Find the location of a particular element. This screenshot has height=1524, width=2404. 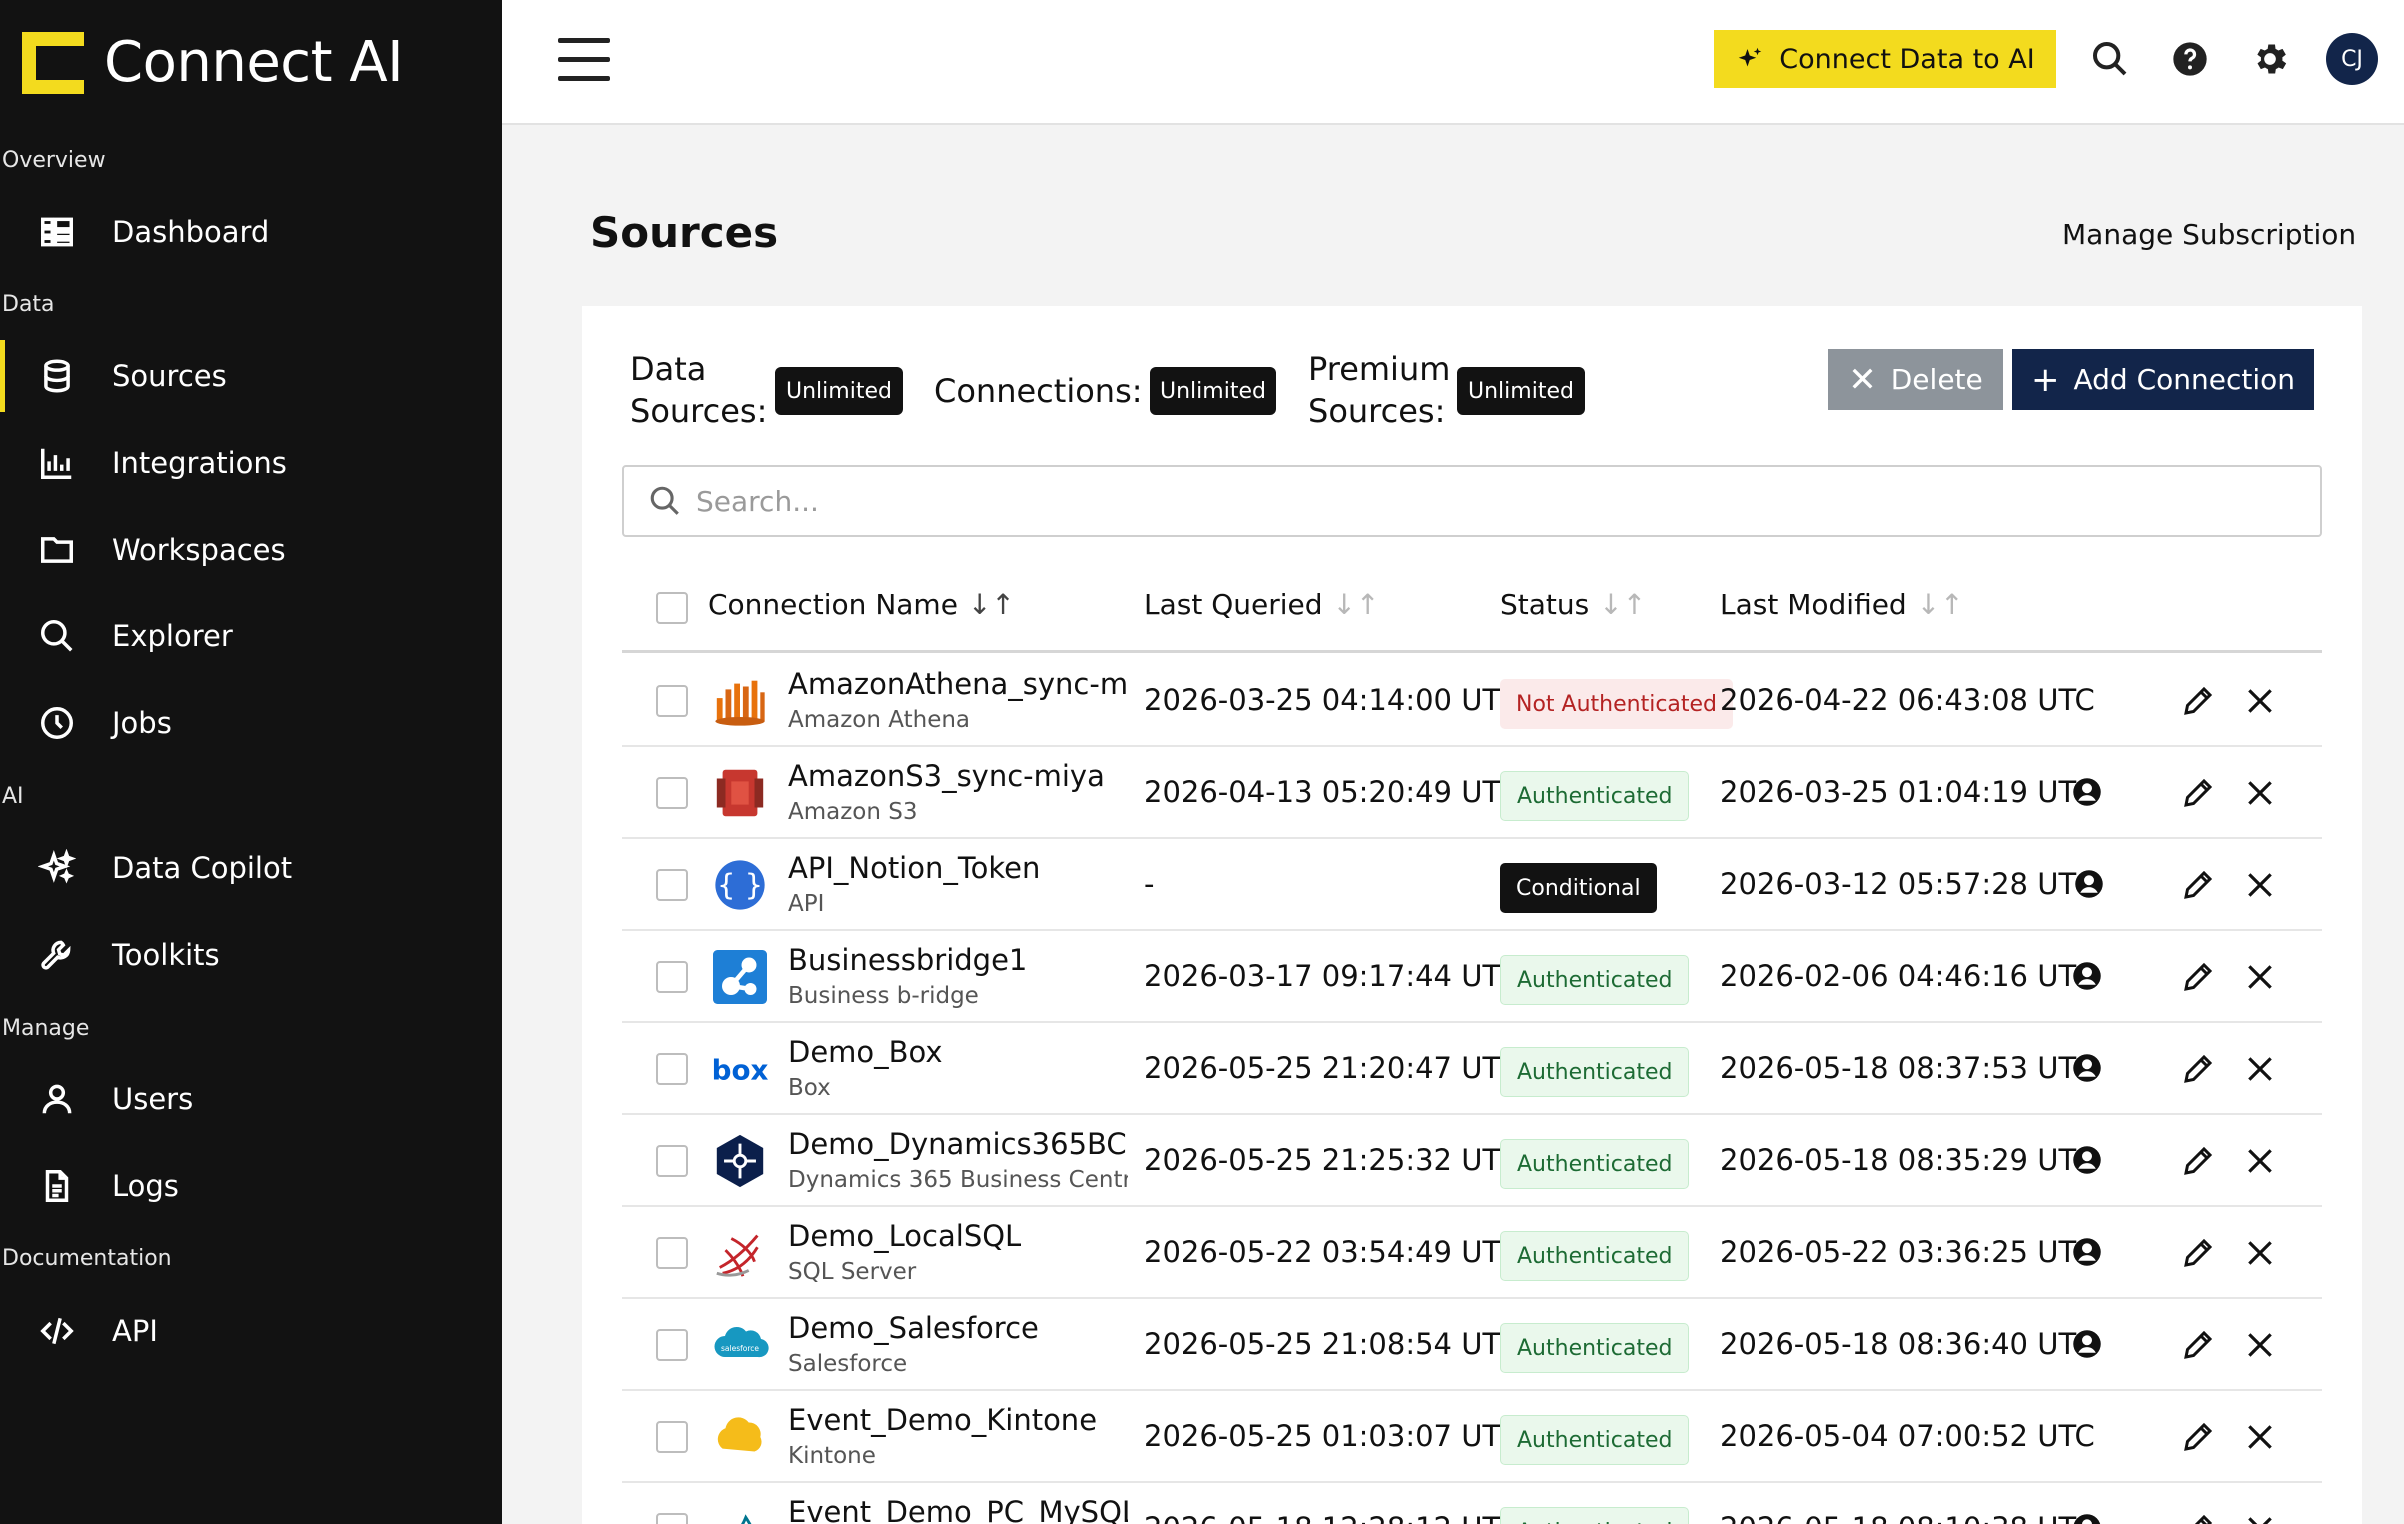

add-connection-button: + Add Connection is located at coordinates (2163, 379).